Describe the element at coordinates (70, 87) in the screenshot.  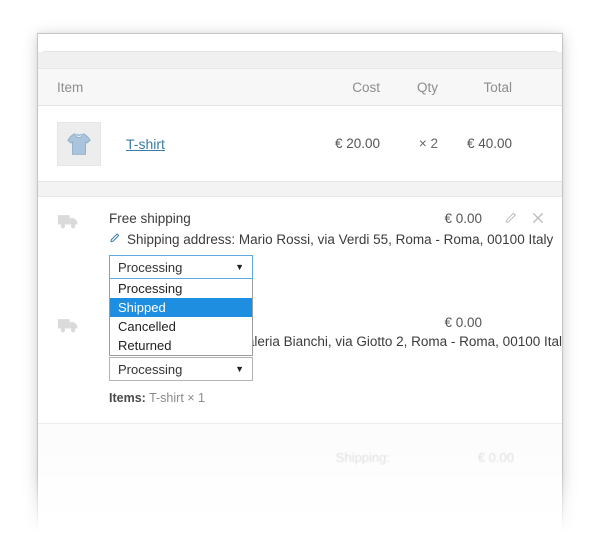
I see `column-header-item: Item` at that location.